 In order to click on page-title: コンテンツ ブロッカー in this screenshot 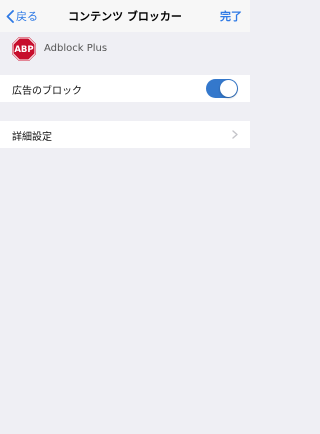, I will do `click(125, 16)`.